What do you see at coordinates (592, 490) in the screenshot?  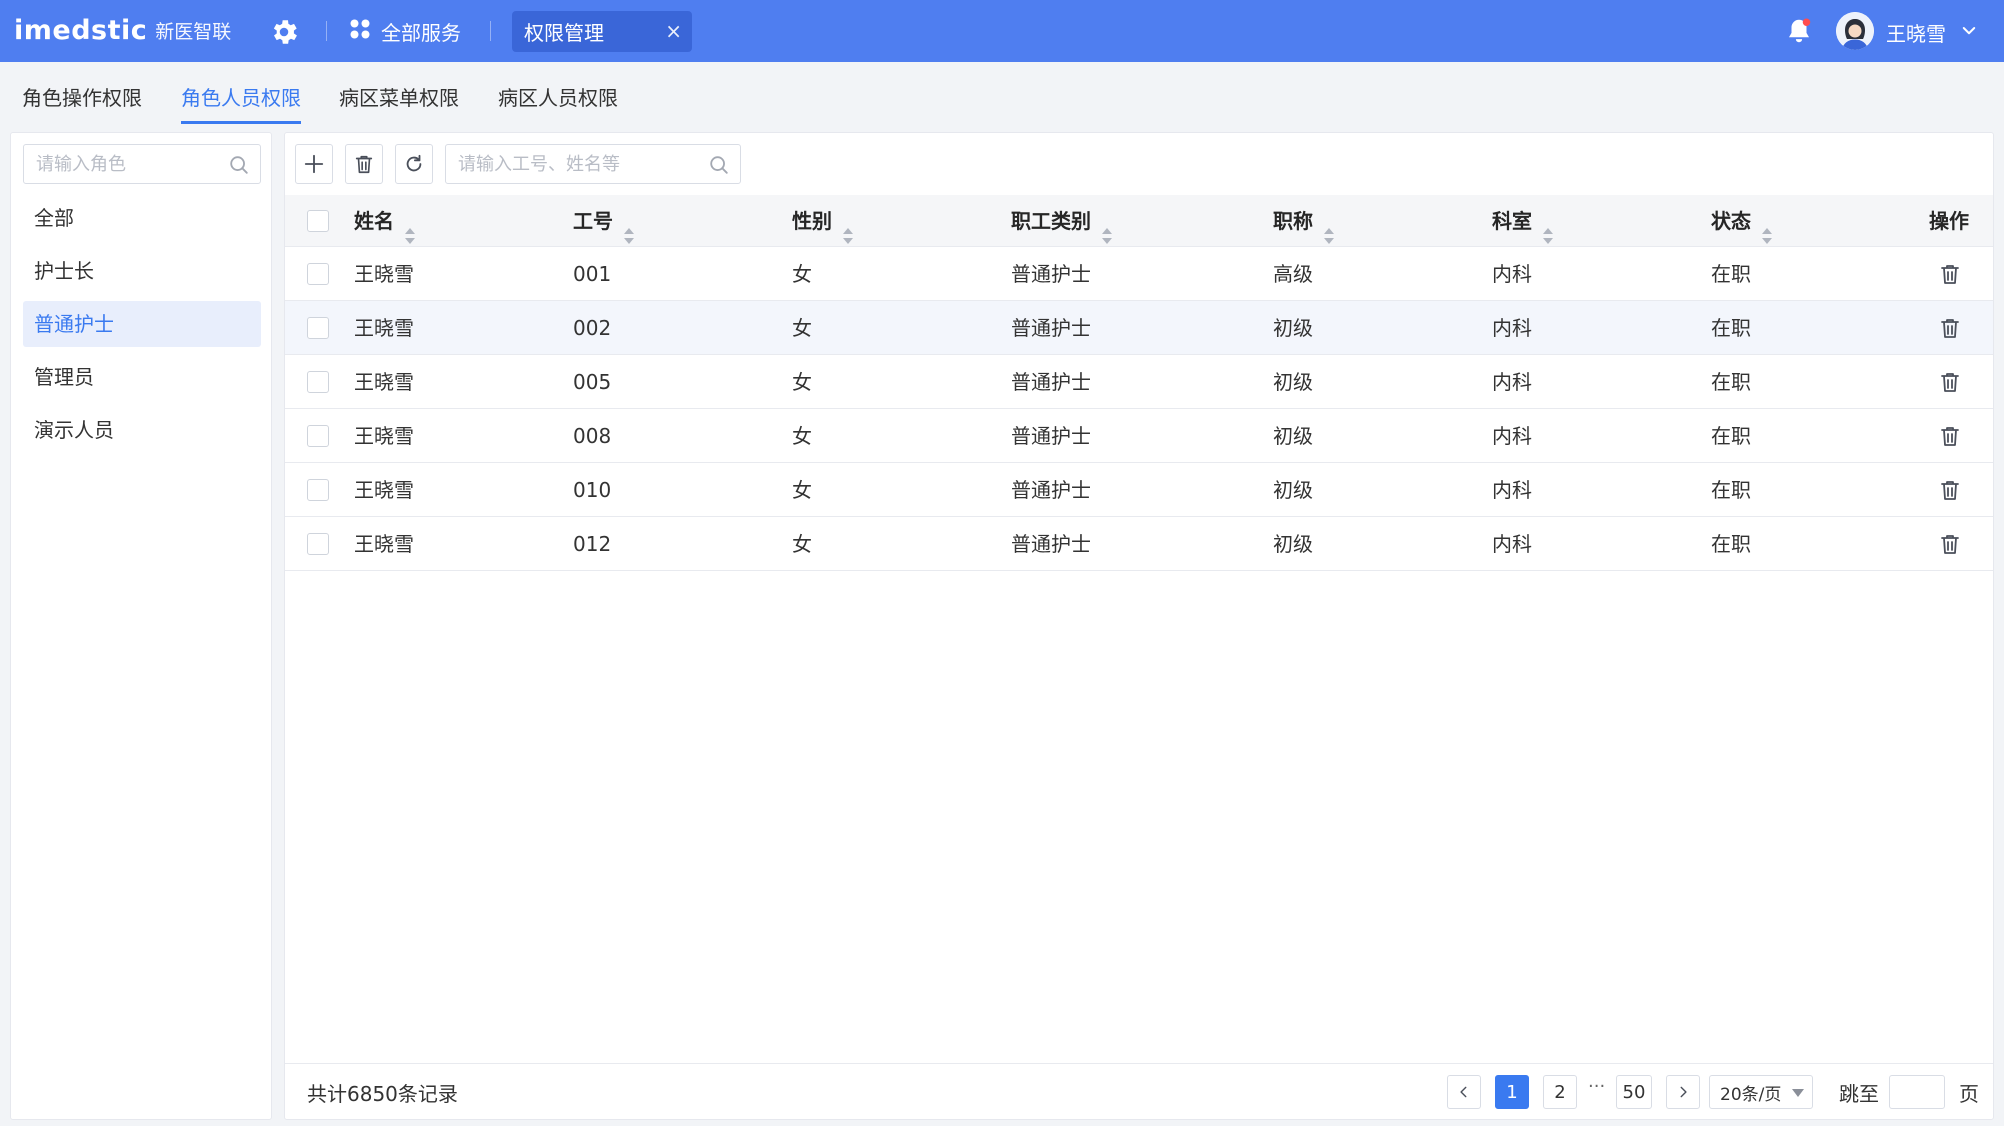 I see `cell-employee-id: 010` at bounding box center [592, 490].